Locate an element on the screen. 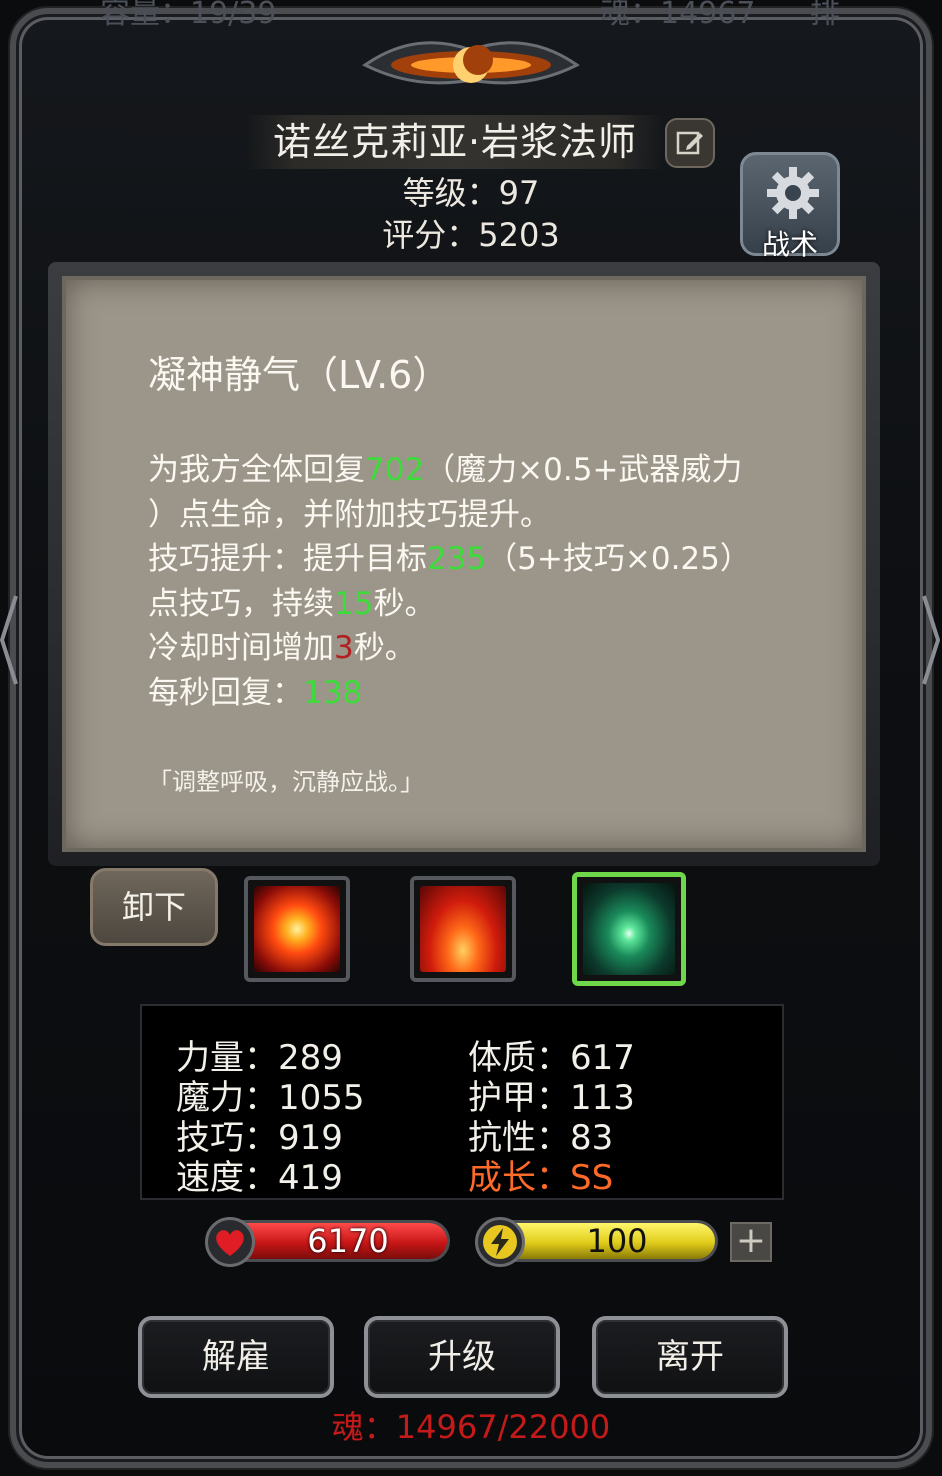  fire-burst-icon is located at coordinates (297, 929).